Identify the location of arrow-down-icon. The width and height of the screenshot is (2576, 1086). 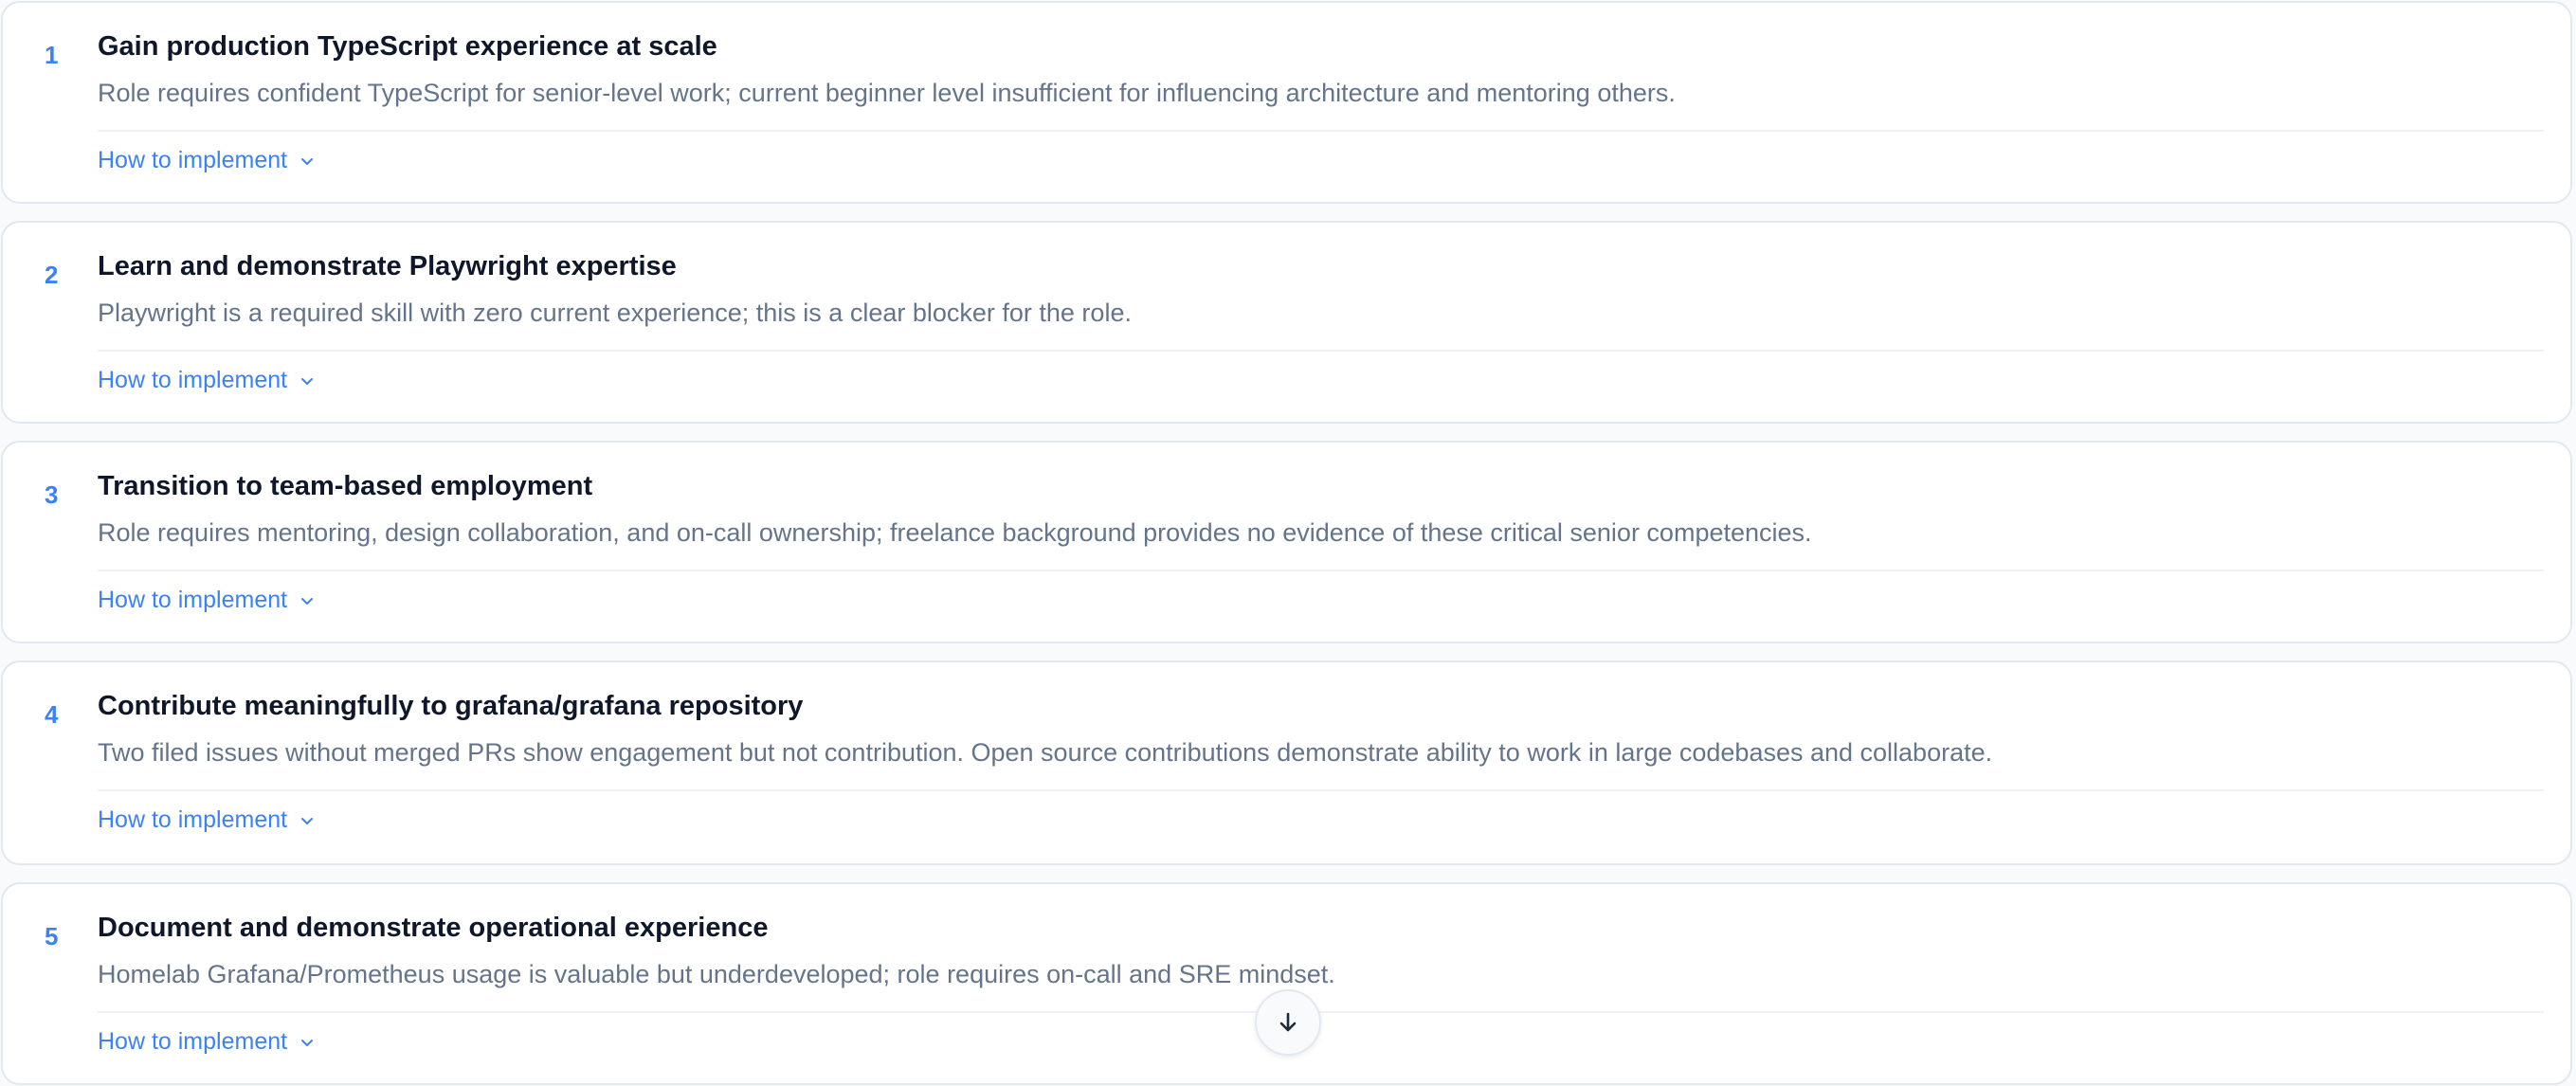
(1288, 1022).